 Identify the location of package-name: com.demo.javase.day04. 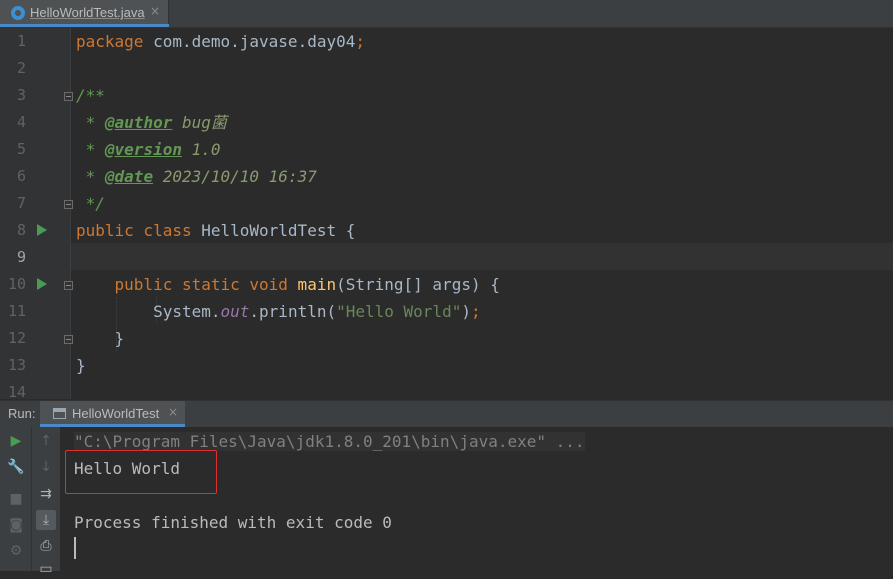
(249, 41).